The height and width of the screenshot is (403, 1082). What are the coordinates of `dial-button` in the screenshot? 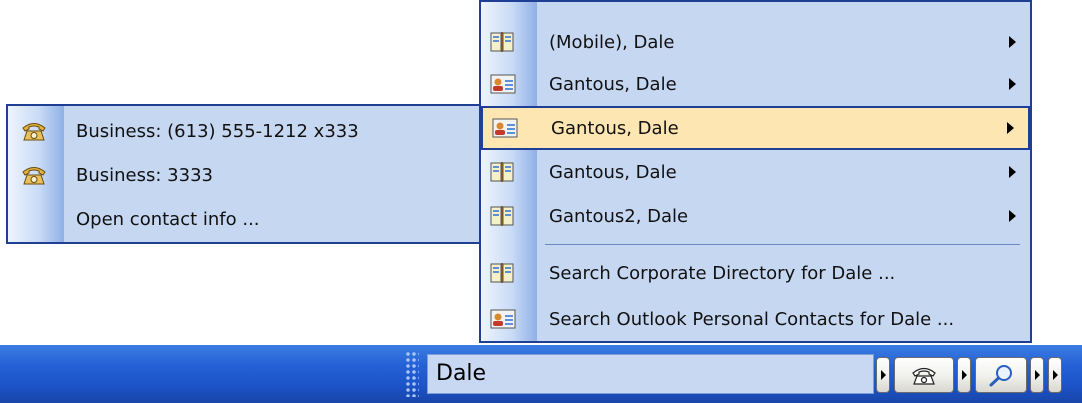 It's located at (924, 375).